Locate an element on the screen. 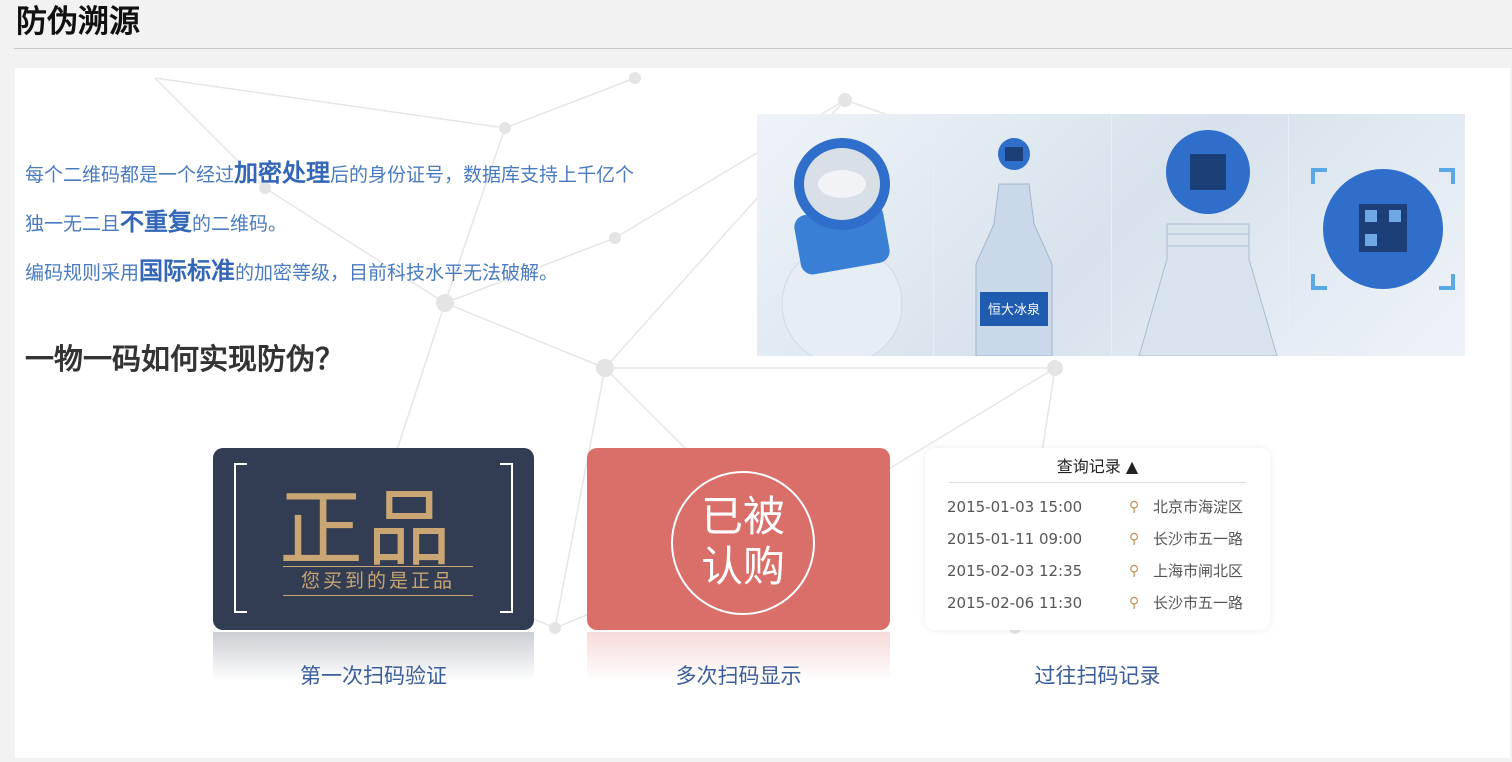 The height and width of the screenshot is (762, 1512). history-row: 2015-01-03 15:00 ⚲ 北京市海淀区 is located at coordinates (1099, 507).